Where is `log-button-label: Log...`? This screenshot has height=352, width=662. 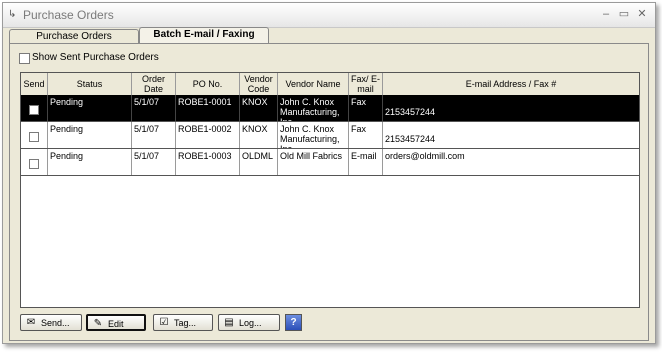 log-button-label: Log... is located at coordinates (250, 323).